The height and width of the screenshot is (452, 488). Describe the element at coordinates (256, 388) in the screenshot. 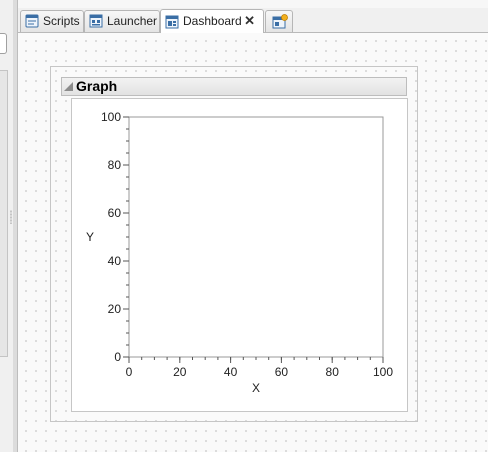

I see `x-axis-title: X` at that location.